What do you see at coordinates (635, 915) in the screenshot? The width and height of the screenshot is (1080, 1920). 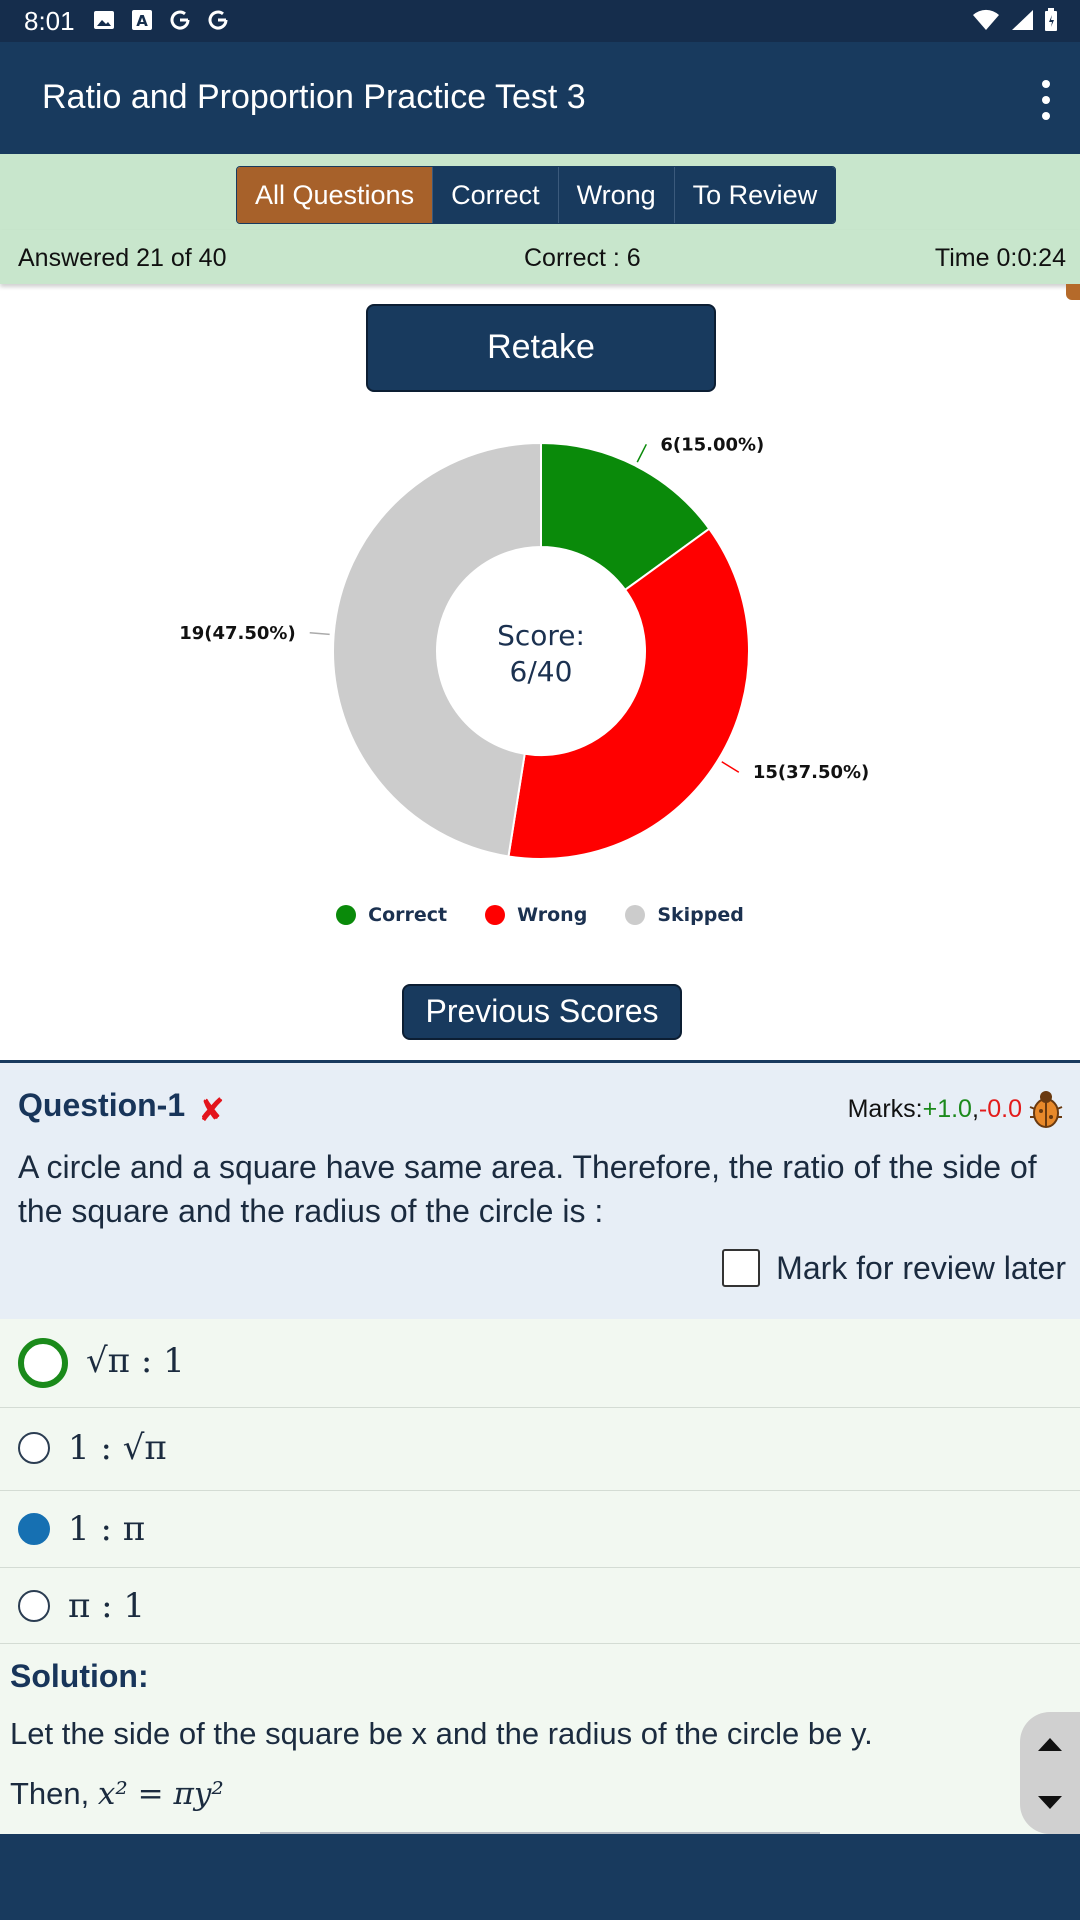 I see `legend-swatch-skipped` at bounding box center [635, 915].